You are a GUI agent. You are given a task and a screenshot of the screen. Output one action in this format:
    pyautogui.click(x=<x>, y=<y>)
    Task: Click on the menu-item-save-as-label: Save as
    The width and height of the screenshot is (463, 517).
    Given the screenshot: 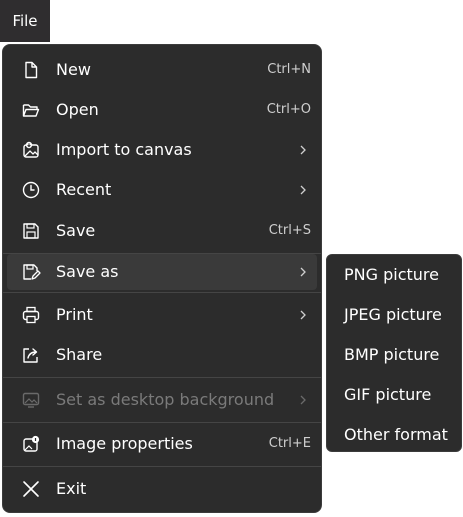 What is the action you would take?
    pyautogui.click(x=87, y=271)
    